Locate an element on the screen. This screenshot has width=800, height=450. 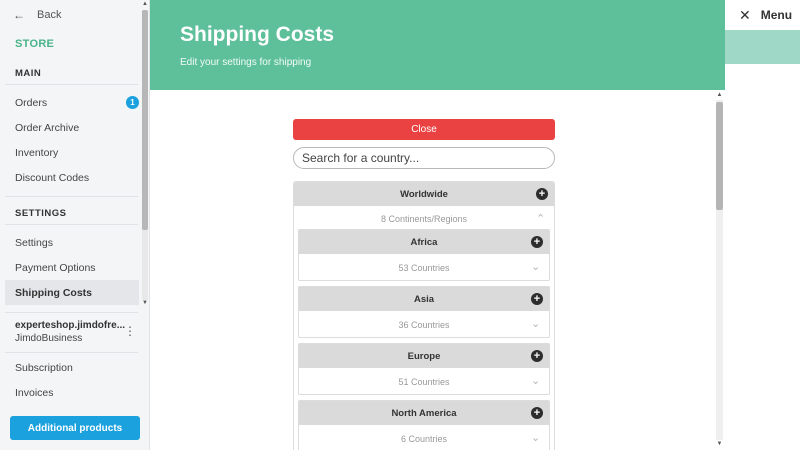
sidebar-item-order-archive: Order Archive is located at coordinates (72, 127).